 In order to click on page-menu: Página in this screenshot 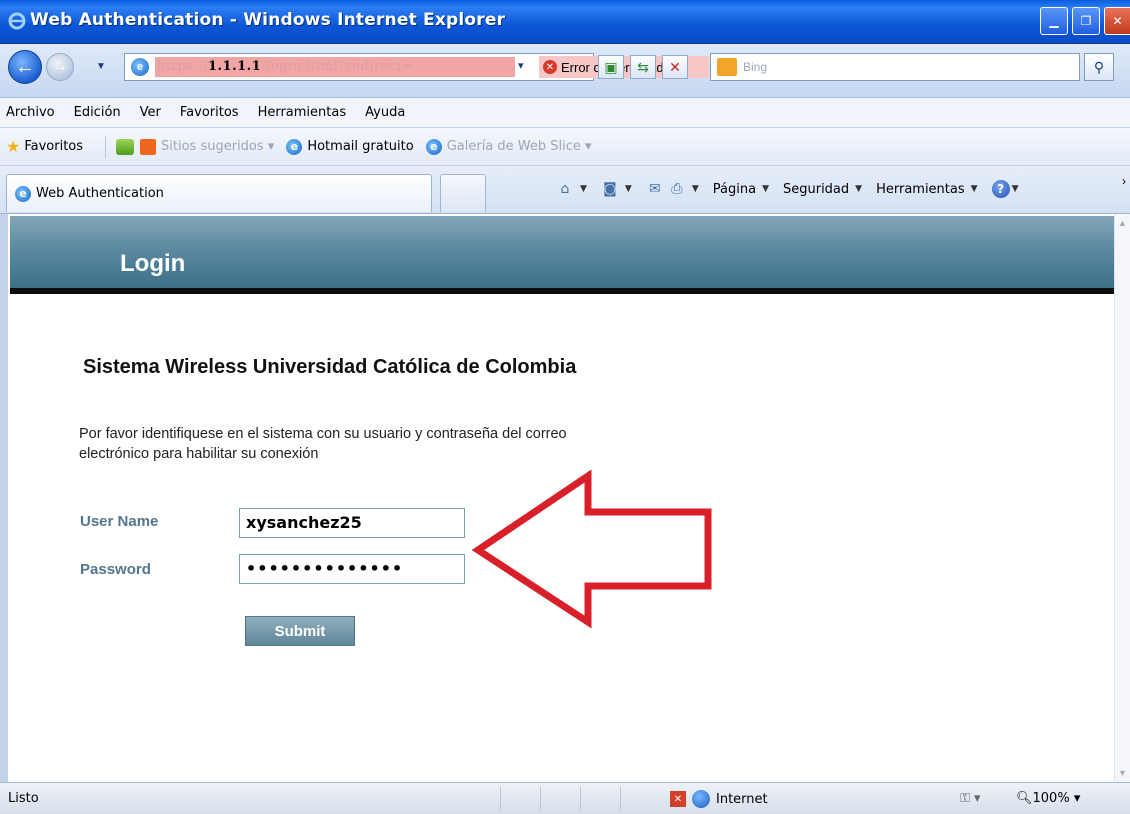, I will do `click(734, 189)`.